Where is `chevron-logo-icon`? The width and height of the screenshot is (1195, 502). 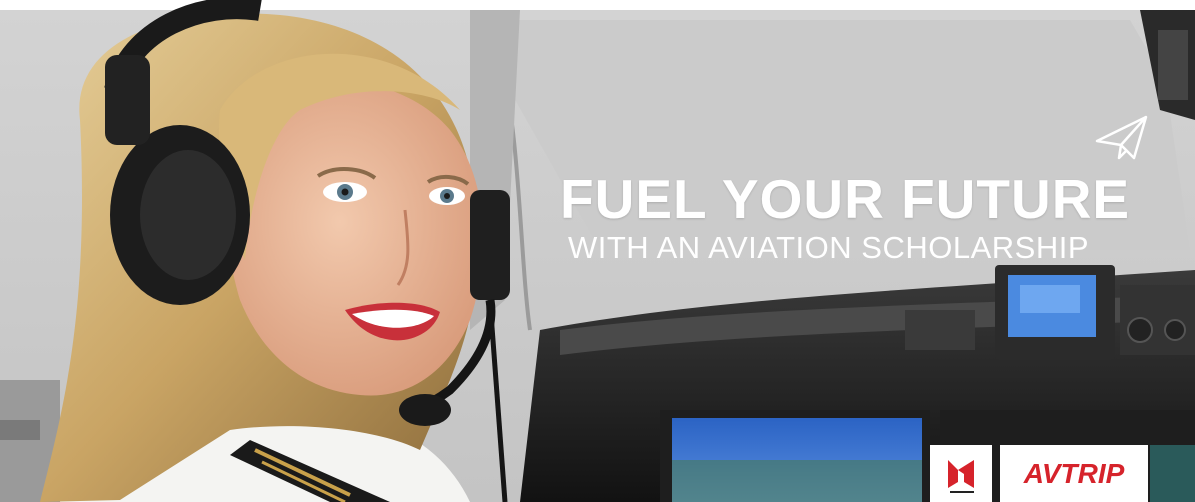
chevron-logo-icon is located at coordinates (961, 476).